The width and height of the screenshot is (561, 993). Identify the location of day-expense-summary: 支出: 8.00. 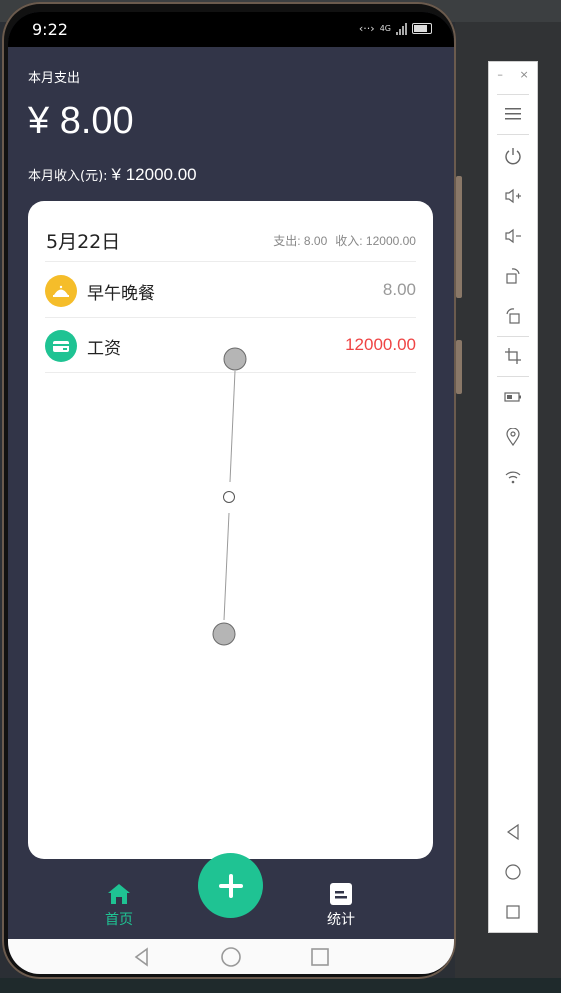
(300, 241).